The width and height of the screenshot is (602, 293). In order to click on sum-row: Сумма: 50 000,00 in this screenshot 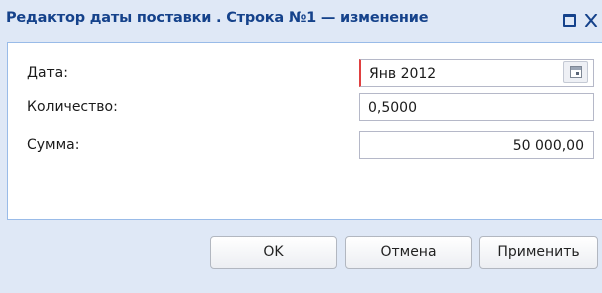, I will do `click(305, 146)`.